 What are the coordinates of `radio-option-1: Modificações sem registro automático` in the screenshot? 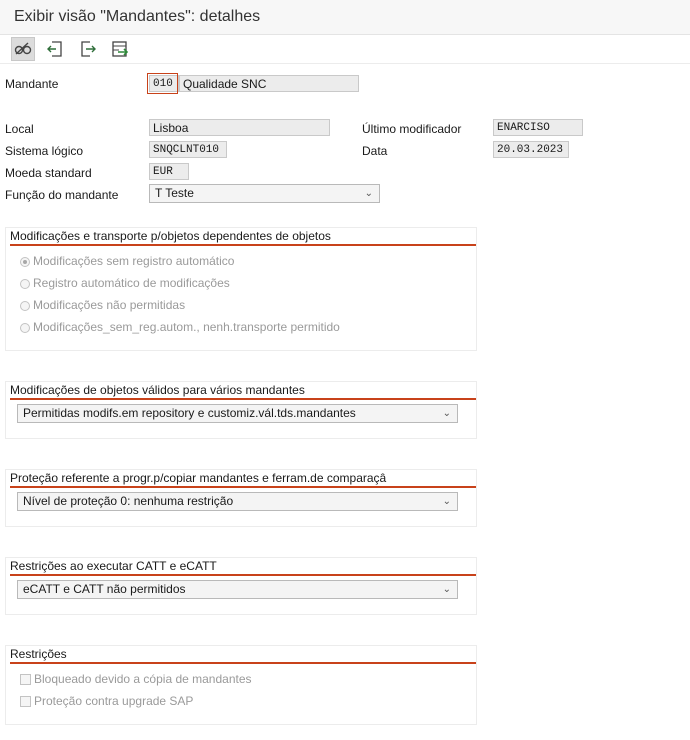 It's located at (127, 261).